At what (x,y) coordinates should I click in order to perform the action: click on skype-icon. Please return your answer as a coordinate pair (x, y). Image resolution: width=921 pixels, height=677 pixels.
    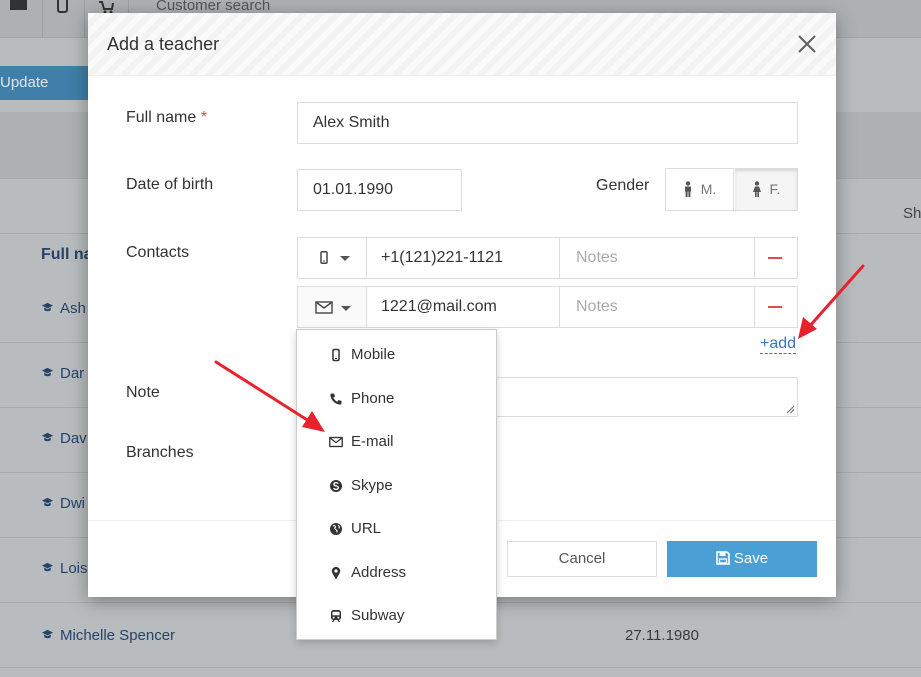
    Looking at the image, I should click on (336, 486).